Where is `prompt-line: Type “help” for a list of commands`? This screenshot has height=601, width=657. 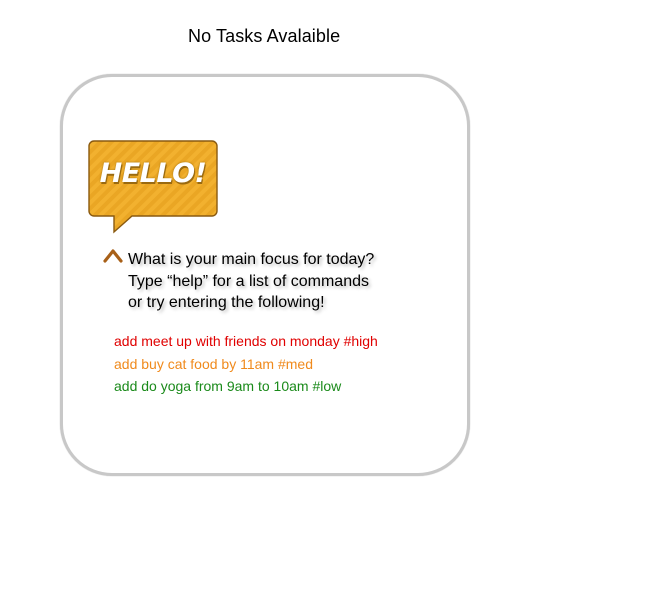
prompt-line: Type “help” for a list of commands is located at coordinates (248, 281).